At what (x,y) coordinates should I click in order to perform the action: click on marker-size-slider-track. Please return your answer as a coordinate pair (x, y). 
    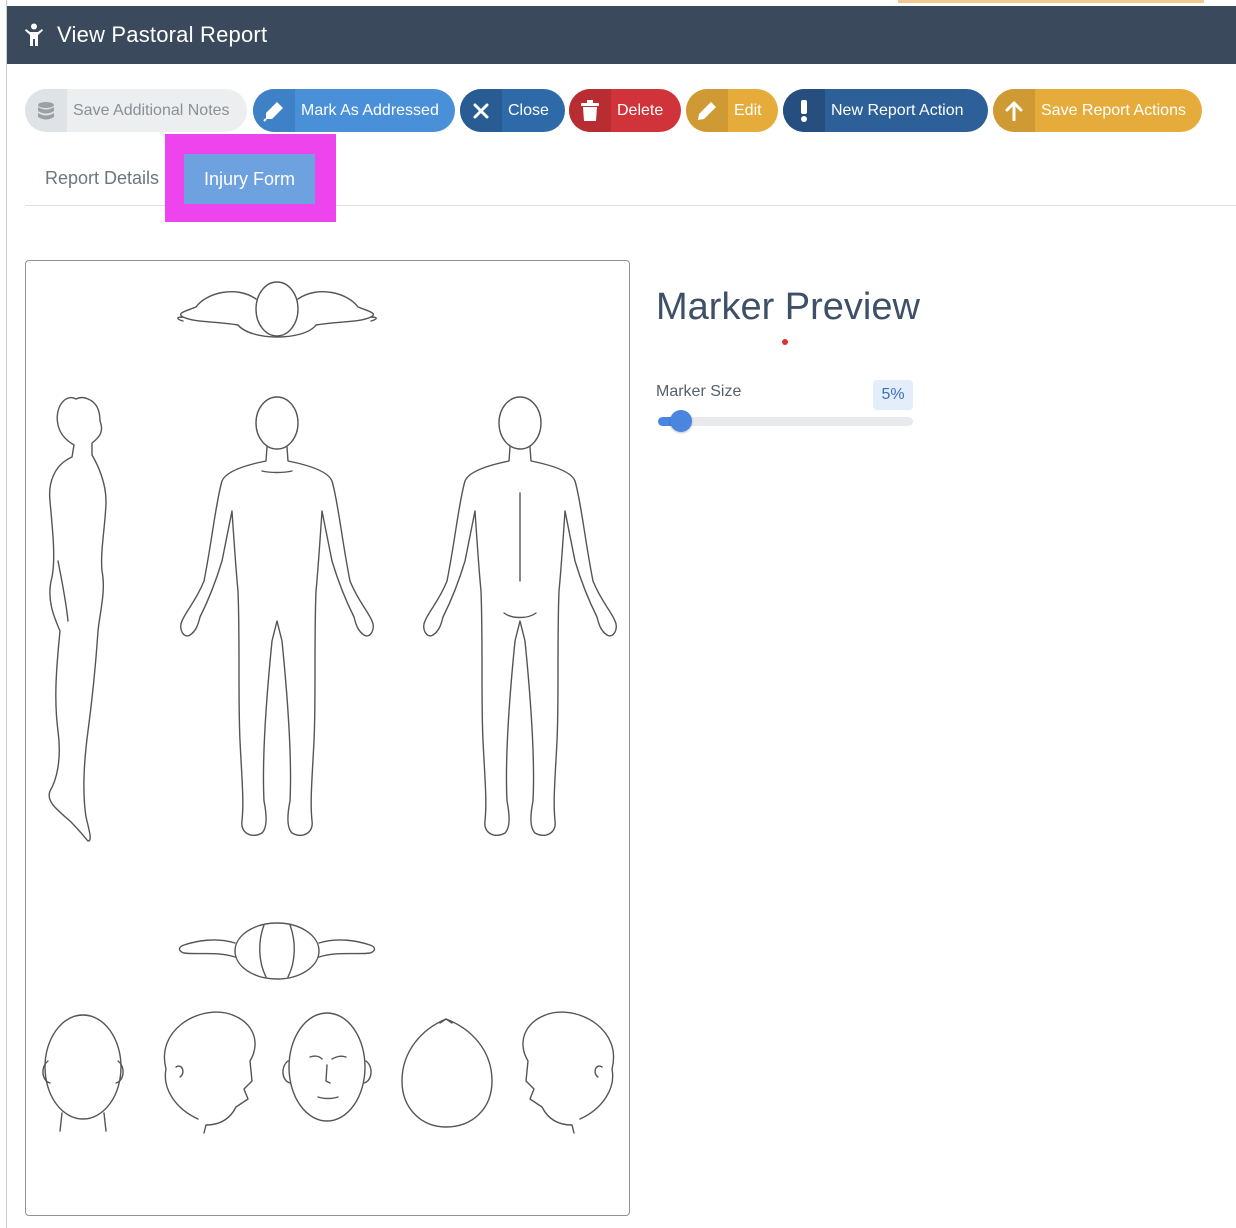
    Looking at the image, I should click on (785, 421).